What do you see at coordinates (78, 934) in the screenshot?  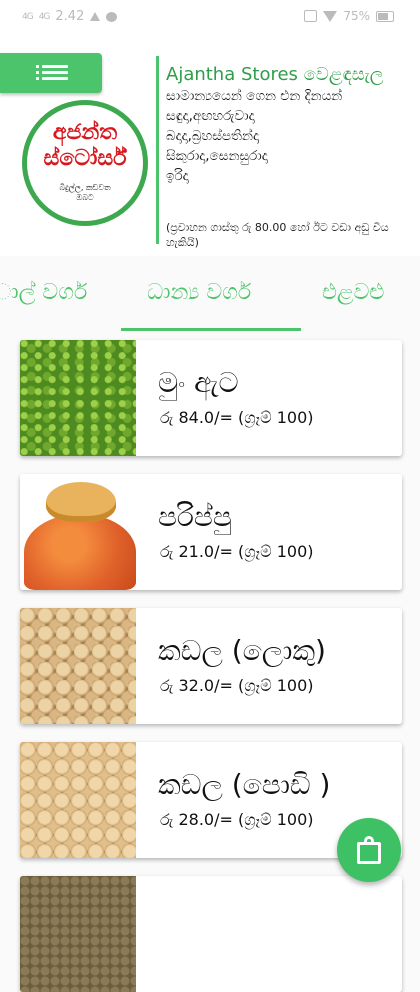 I see `product-image` at bounding box center [78, 934].